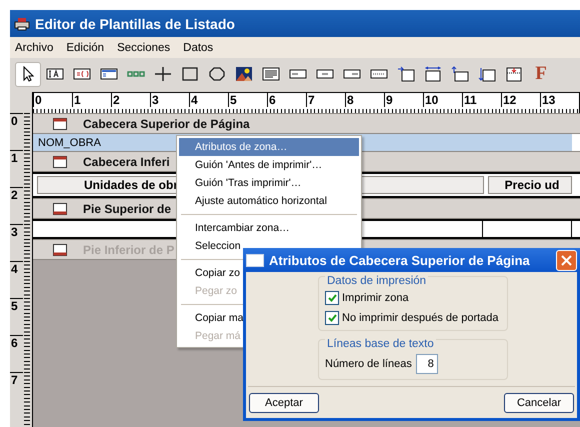  I want to click on ruler-number: 13, so click(559, 100).